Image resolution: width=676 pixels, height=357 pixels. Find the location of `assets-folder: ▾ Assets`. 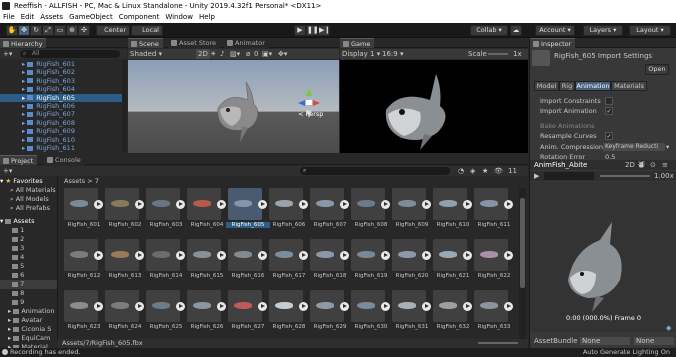

assets-folder: ▾ Assets is located at coordinates (28, 221).